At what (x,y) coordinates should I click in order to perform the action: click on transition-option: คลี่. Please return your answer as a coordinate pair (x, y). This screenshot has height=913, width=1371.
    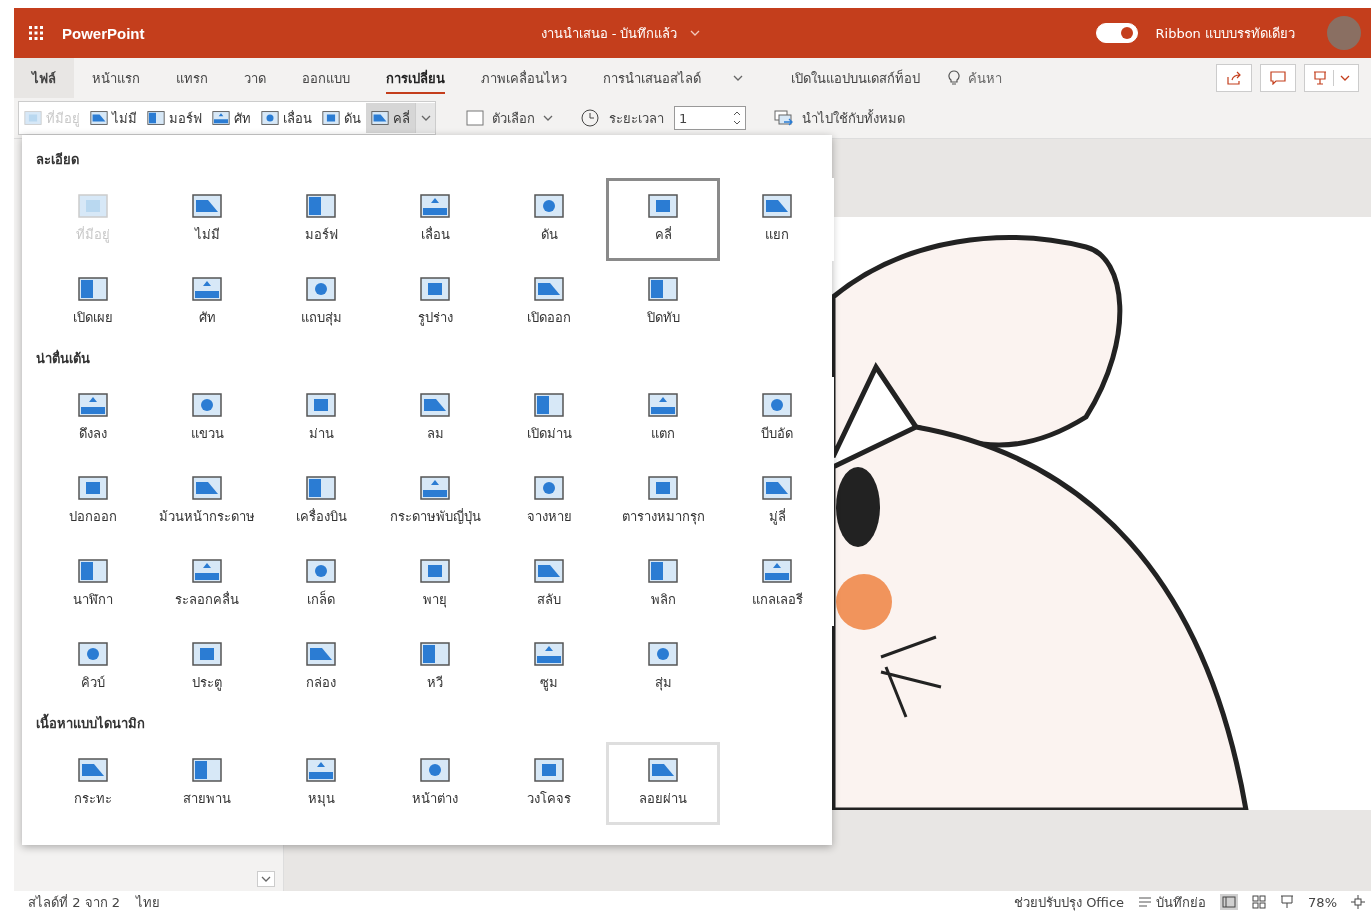
    Looking at the image, I should click on (663, 219).